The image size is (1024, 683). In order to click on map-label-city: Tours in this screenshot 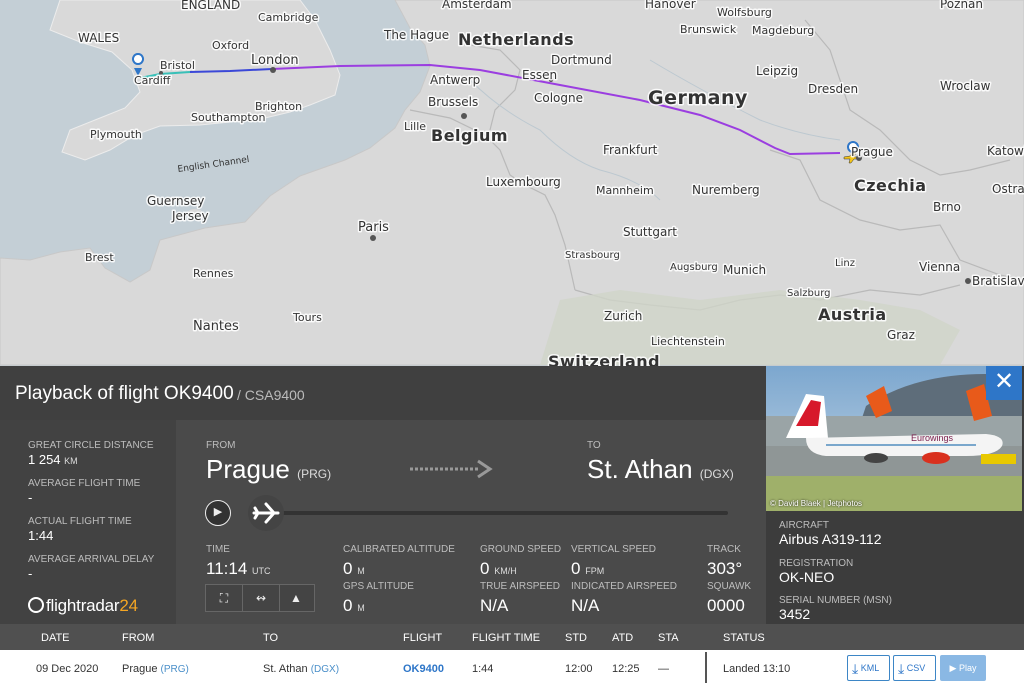, I will do `click(307, 317)`.